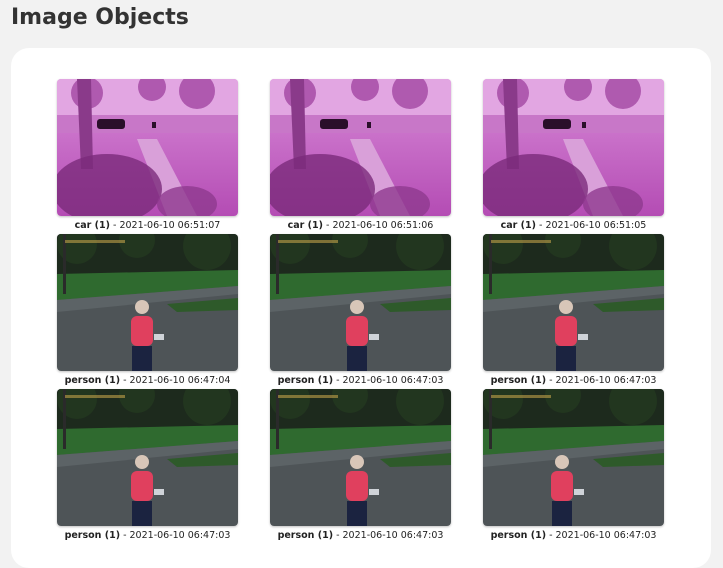 The image size is (723, 568). I want to click on thumbnail-caption: car (1) - 2021-06-10 06:51:07, so click(147, 225).